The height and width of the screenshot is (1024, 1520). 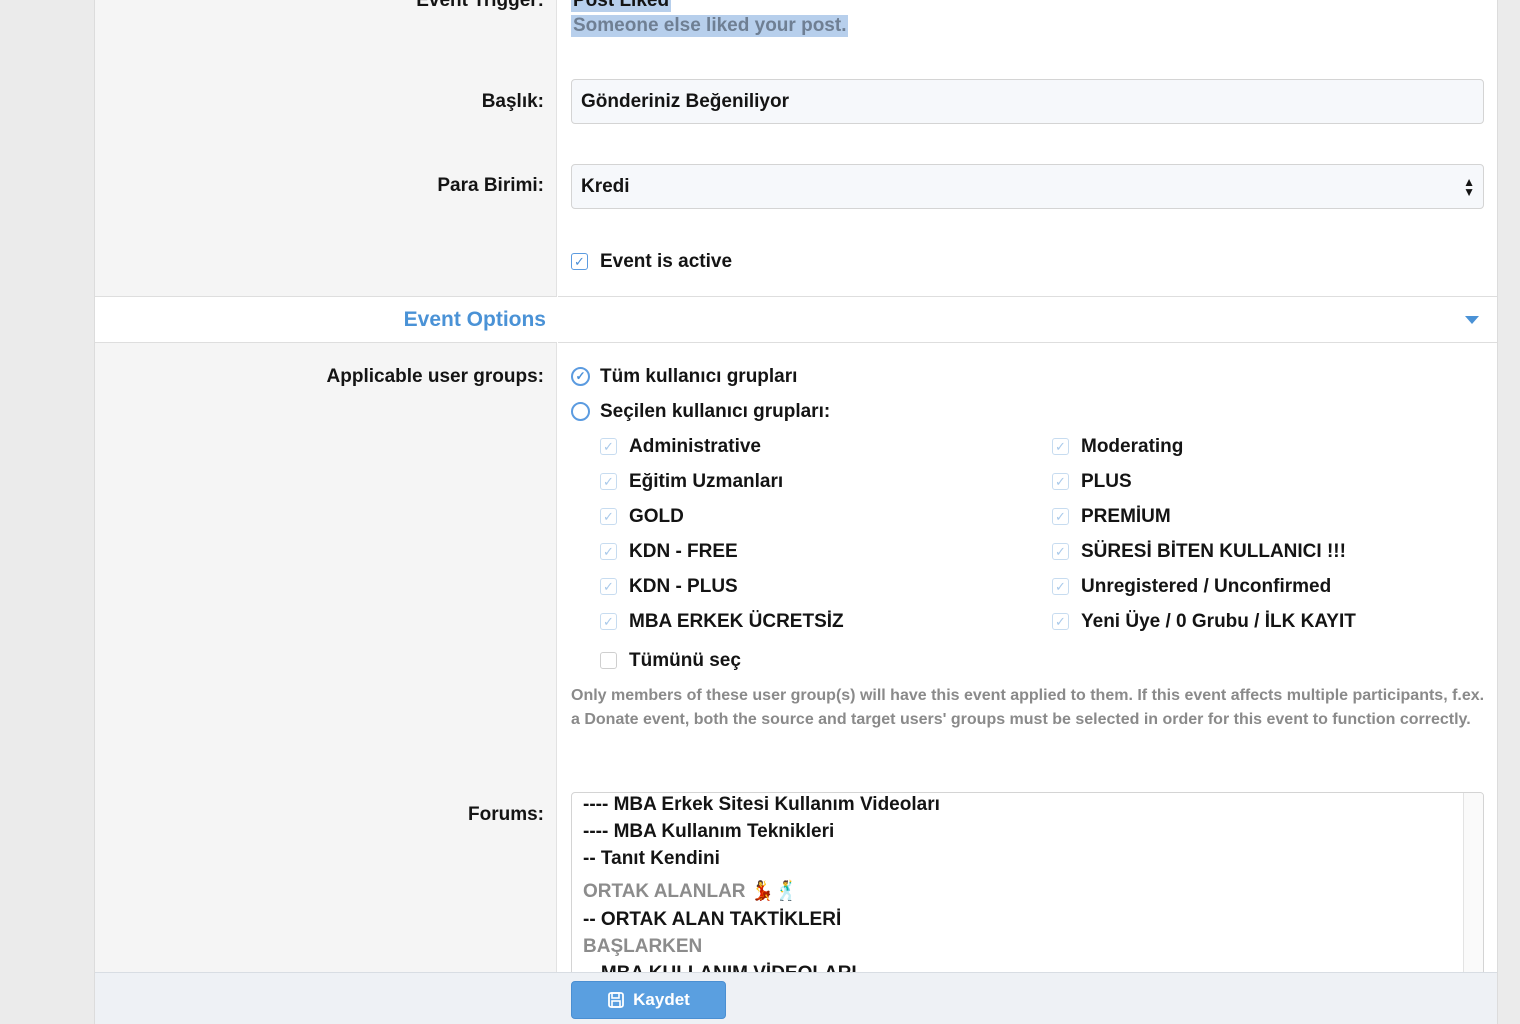 I want to click on user-group-label: KDN - FREE, so click(x=683, y=551).